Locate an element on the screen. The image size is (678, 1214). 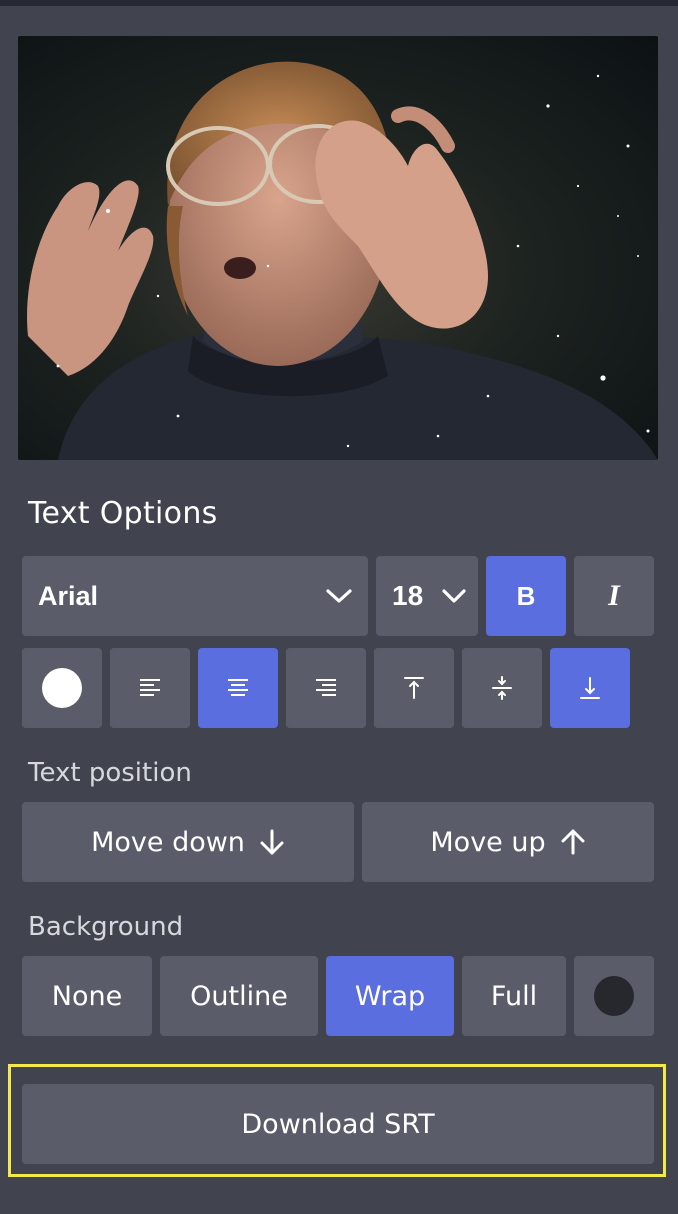
italic-button: I is located at coordinates (614, 596).